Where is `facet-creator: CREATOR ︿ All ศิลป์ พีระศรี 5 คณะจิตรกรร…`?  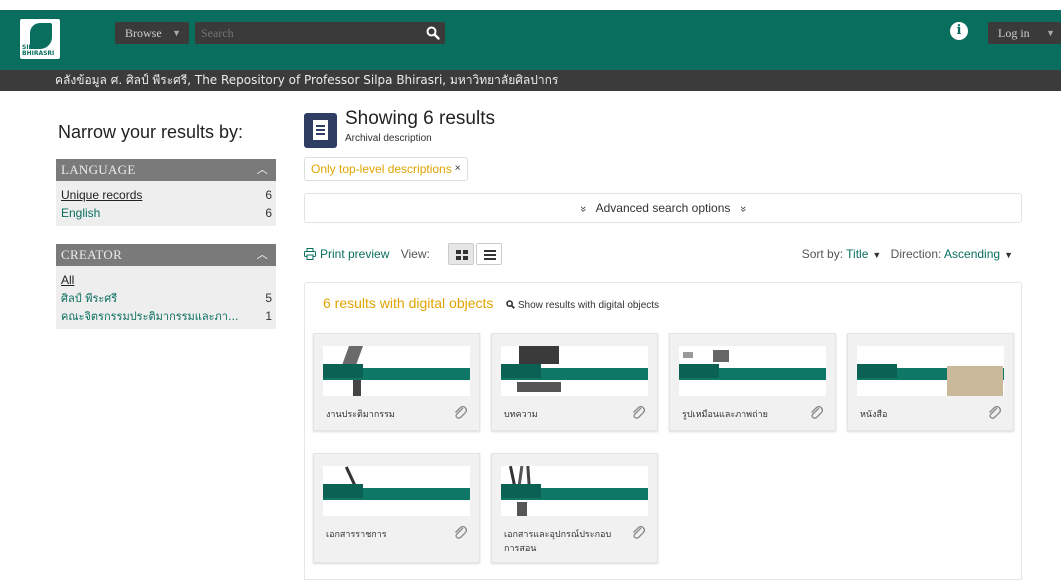
facet-creator: CREATOR ︿ All ศิลป์ พีระศรี 5 คณะจิตรกรร… is located at coordinates (166, 286).